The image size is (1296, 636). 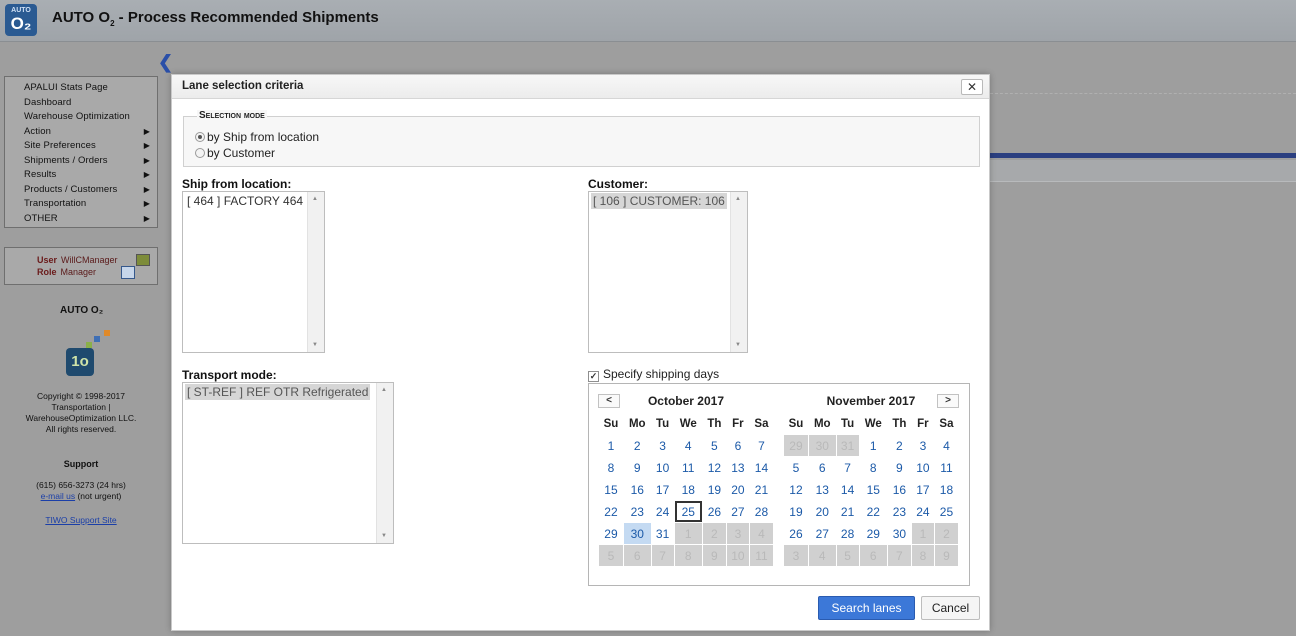 I want to click on calendar-day: 9, so click(x=899, y=467).